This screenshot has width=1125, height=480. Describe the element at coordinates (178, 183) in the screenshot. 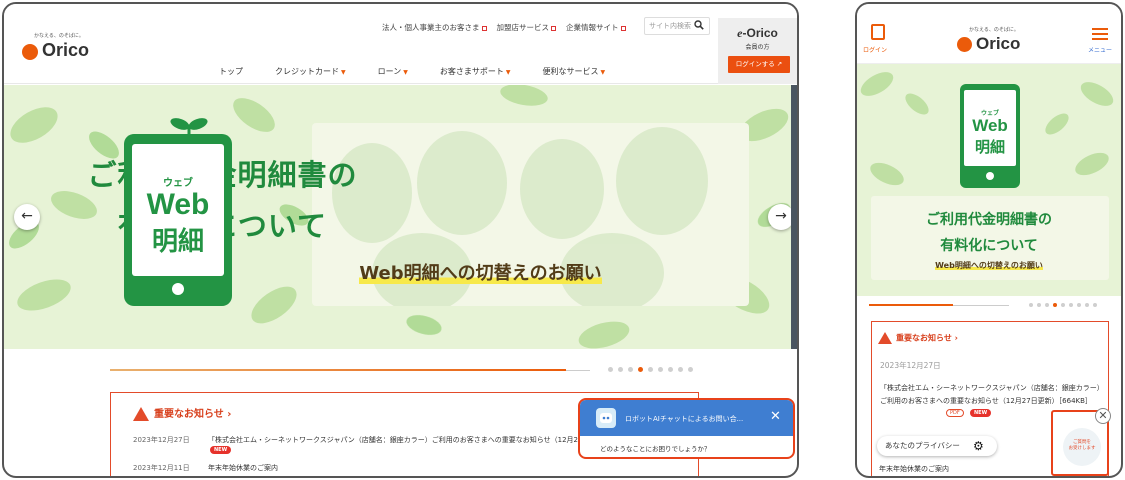

I see `phone-kana: ウェブ` at that location.